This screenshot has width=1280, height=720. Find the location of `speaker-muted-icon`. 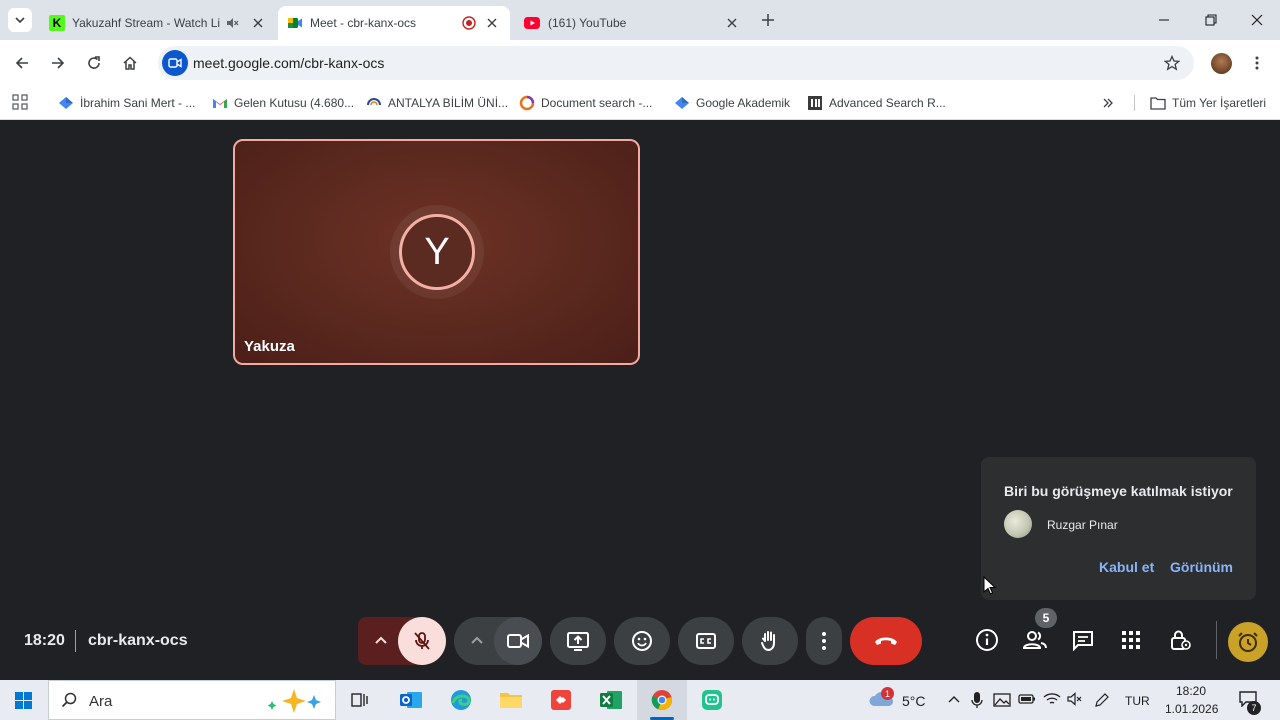

speaker-muted-icon is located at coordinates (1075, 699).